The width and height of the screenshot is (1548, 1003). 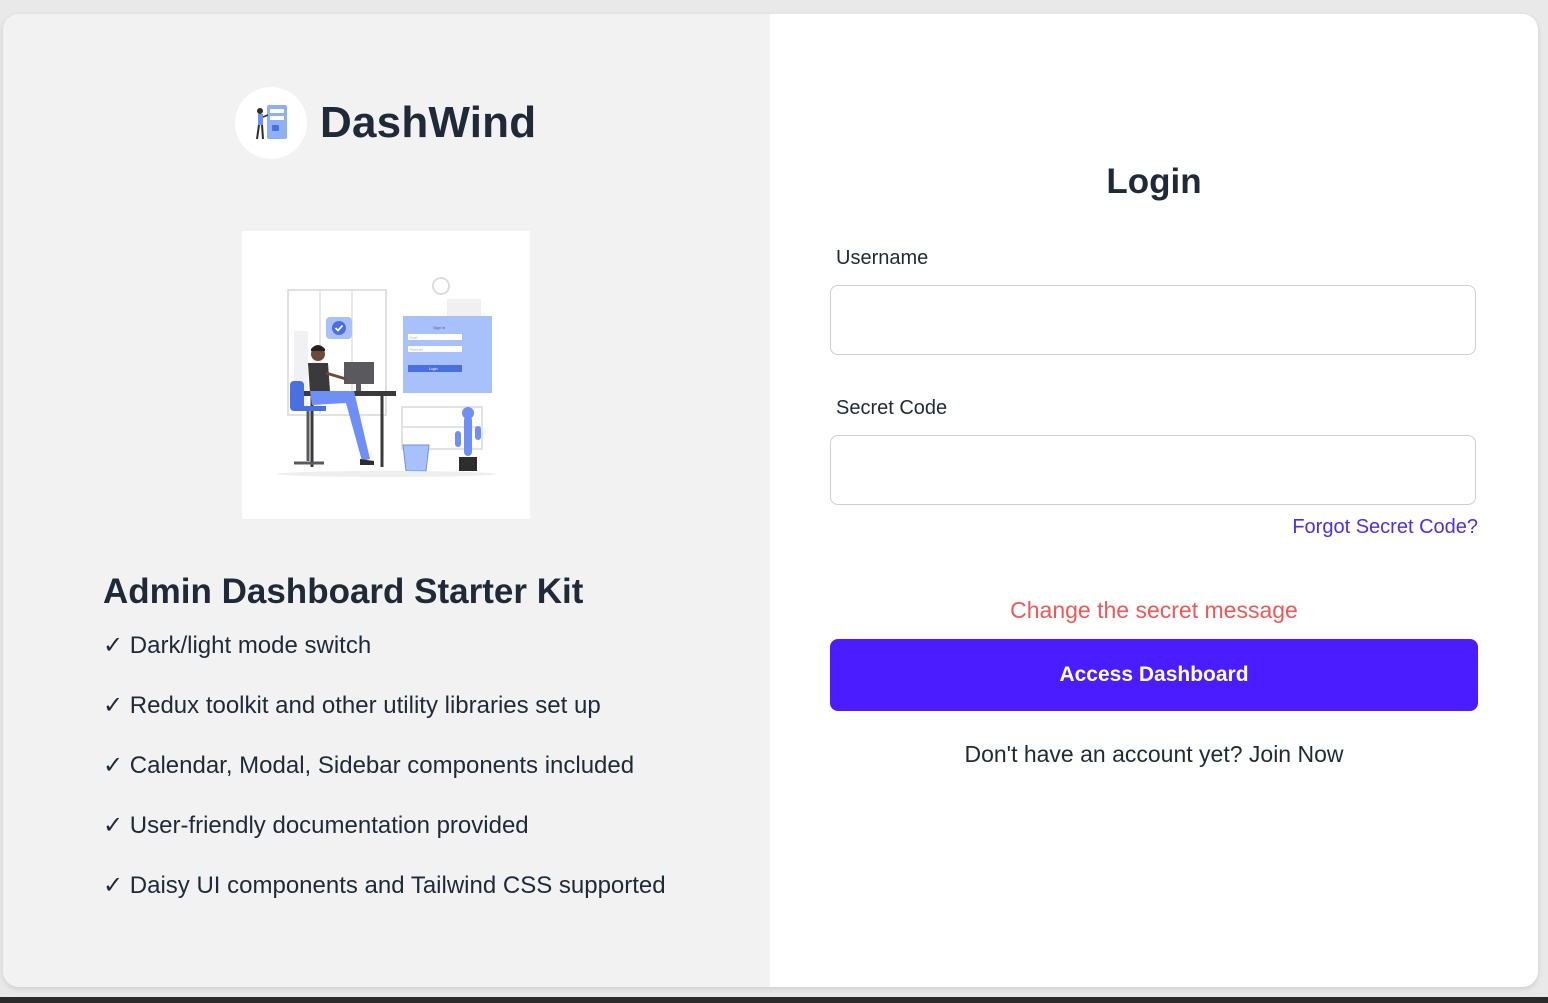 I want to click on join-now-link: Join Now, so click(x=1296, y=754).